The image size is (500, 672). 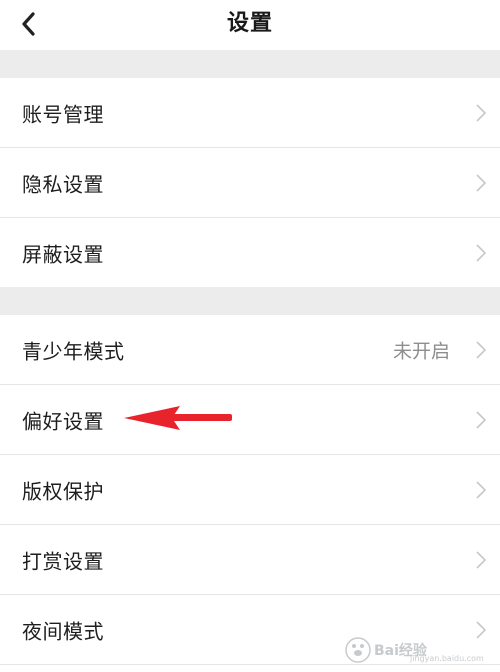 I want to click on paw-logo-icon, so click(x=358, y=650).